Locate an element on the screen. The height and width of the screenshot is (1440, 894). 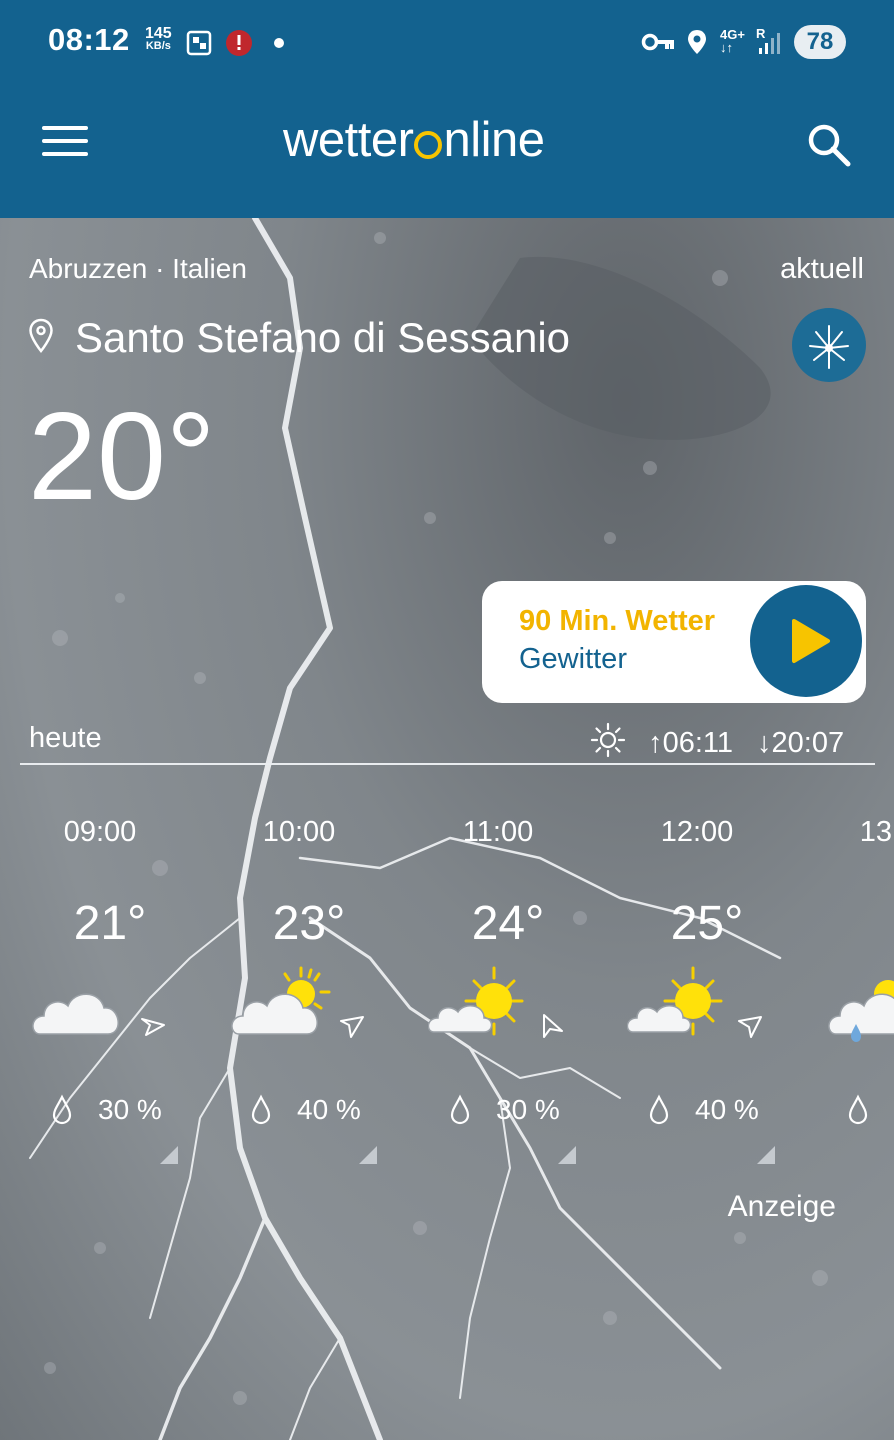
day-label: heute is located at coordinates (65, 738).